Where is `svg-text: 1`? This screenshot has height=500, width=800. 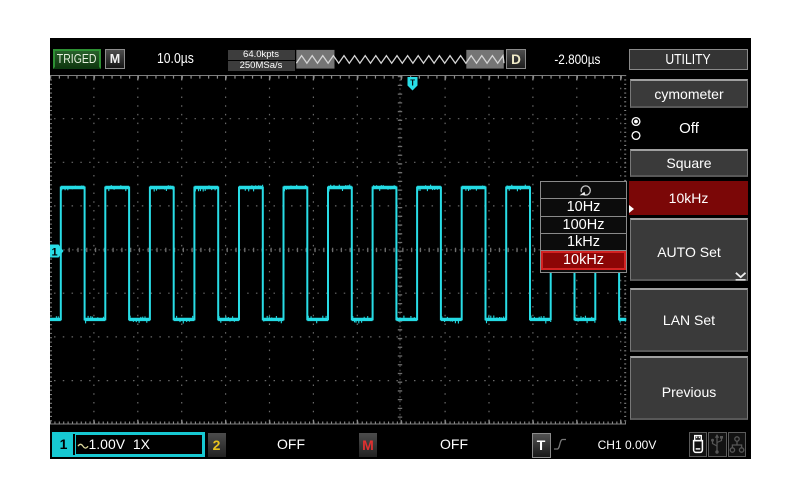
svg-text: 1 is located at coordinates (54, 253).